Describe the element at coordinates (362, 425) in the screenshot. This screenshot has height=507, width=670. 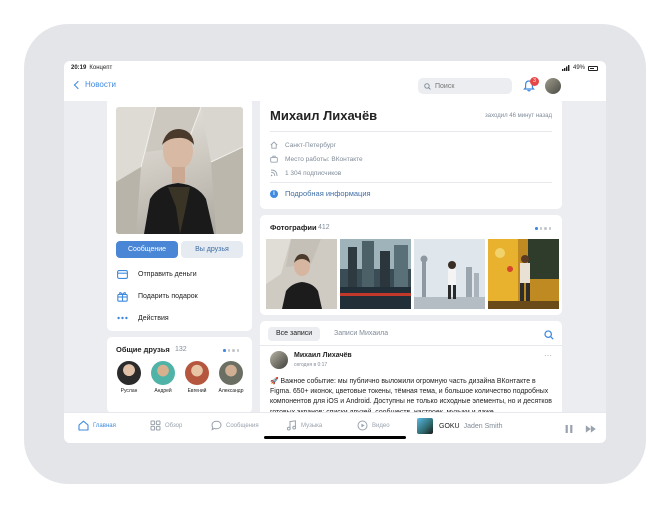
I see `play-circle-icon` at that location.